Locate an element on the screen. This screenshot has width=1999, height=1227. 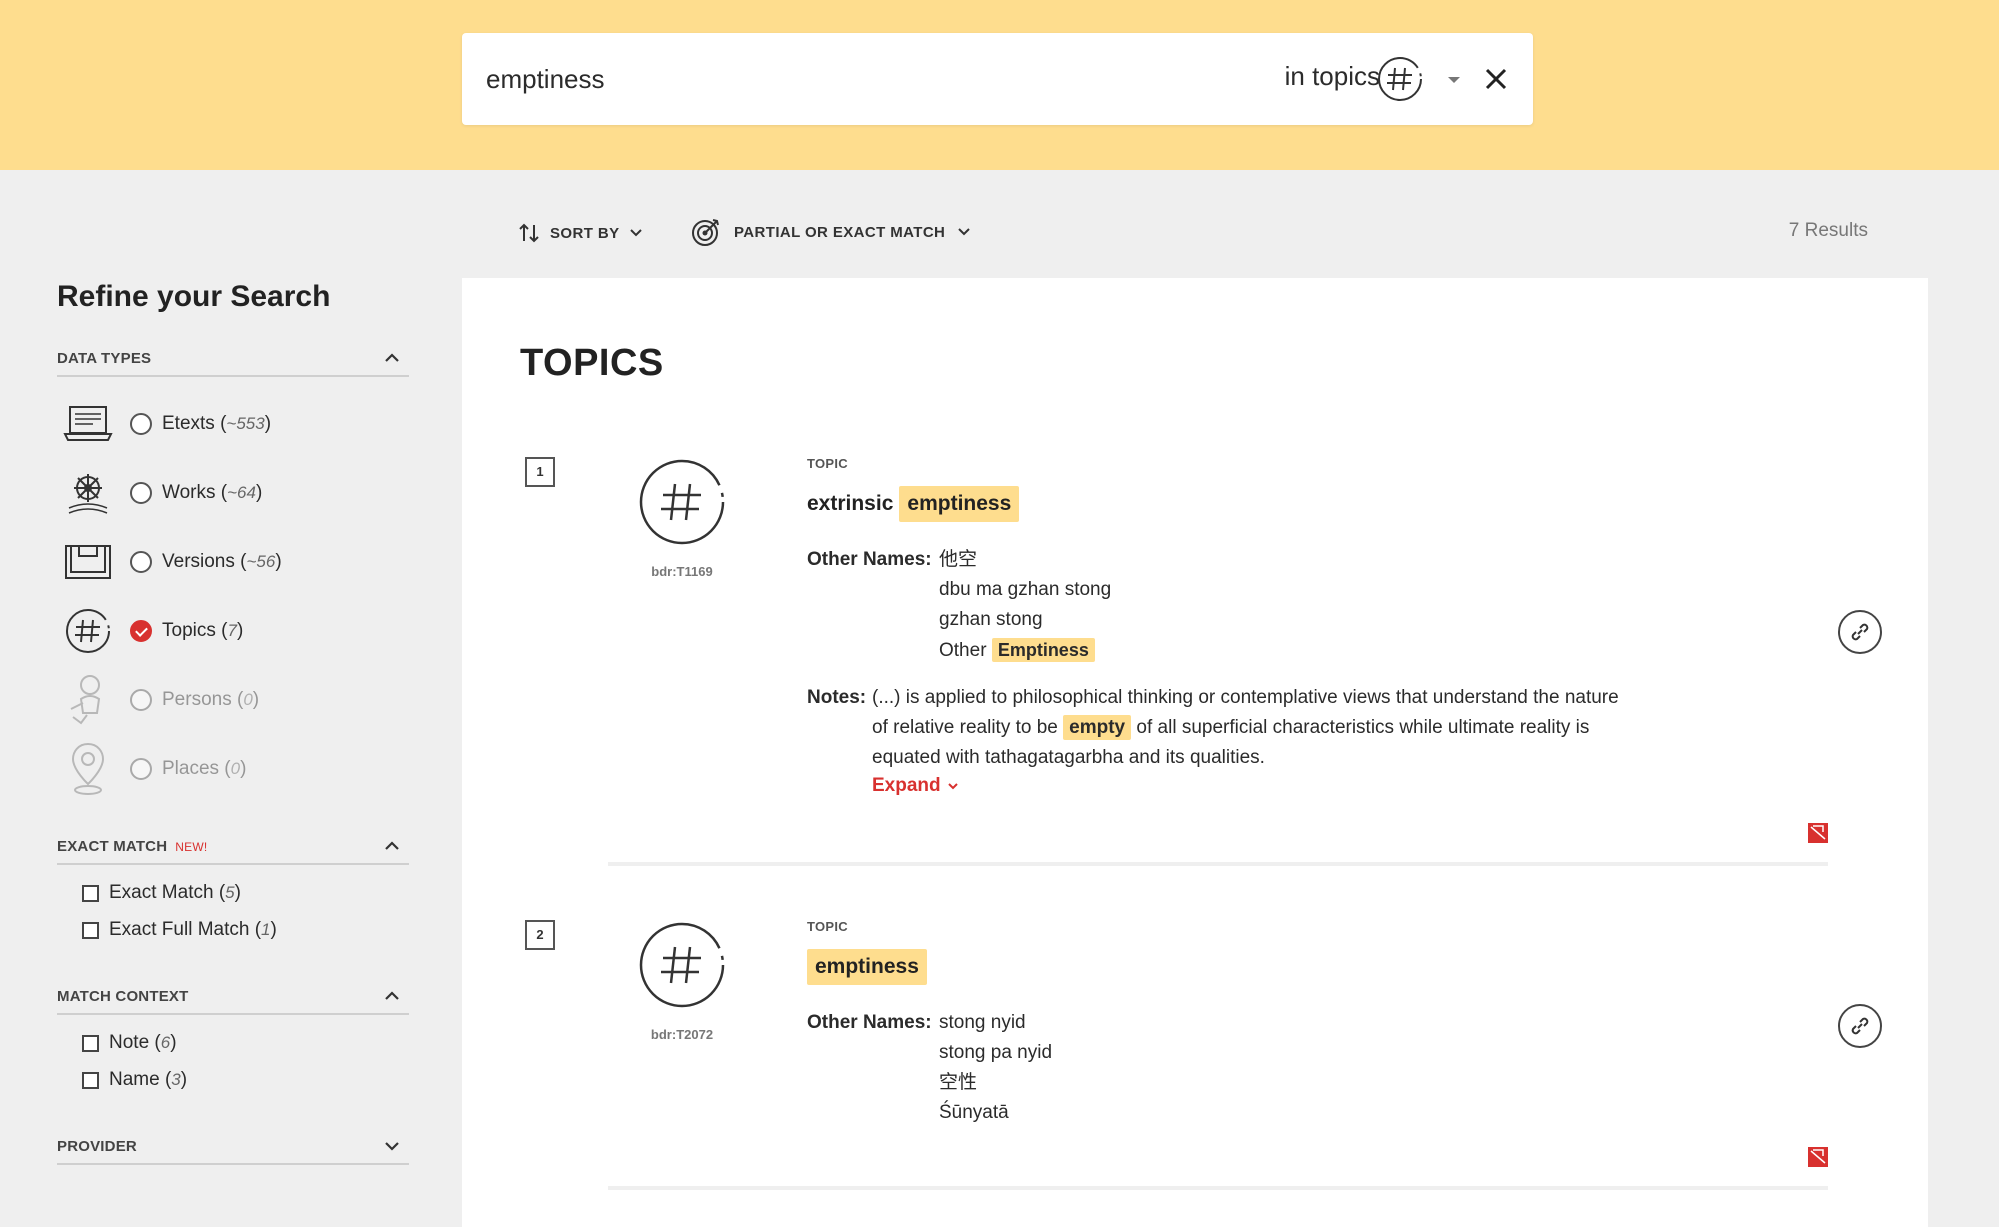
search-scope-label: in topics is located at coordinates (1320, 76).